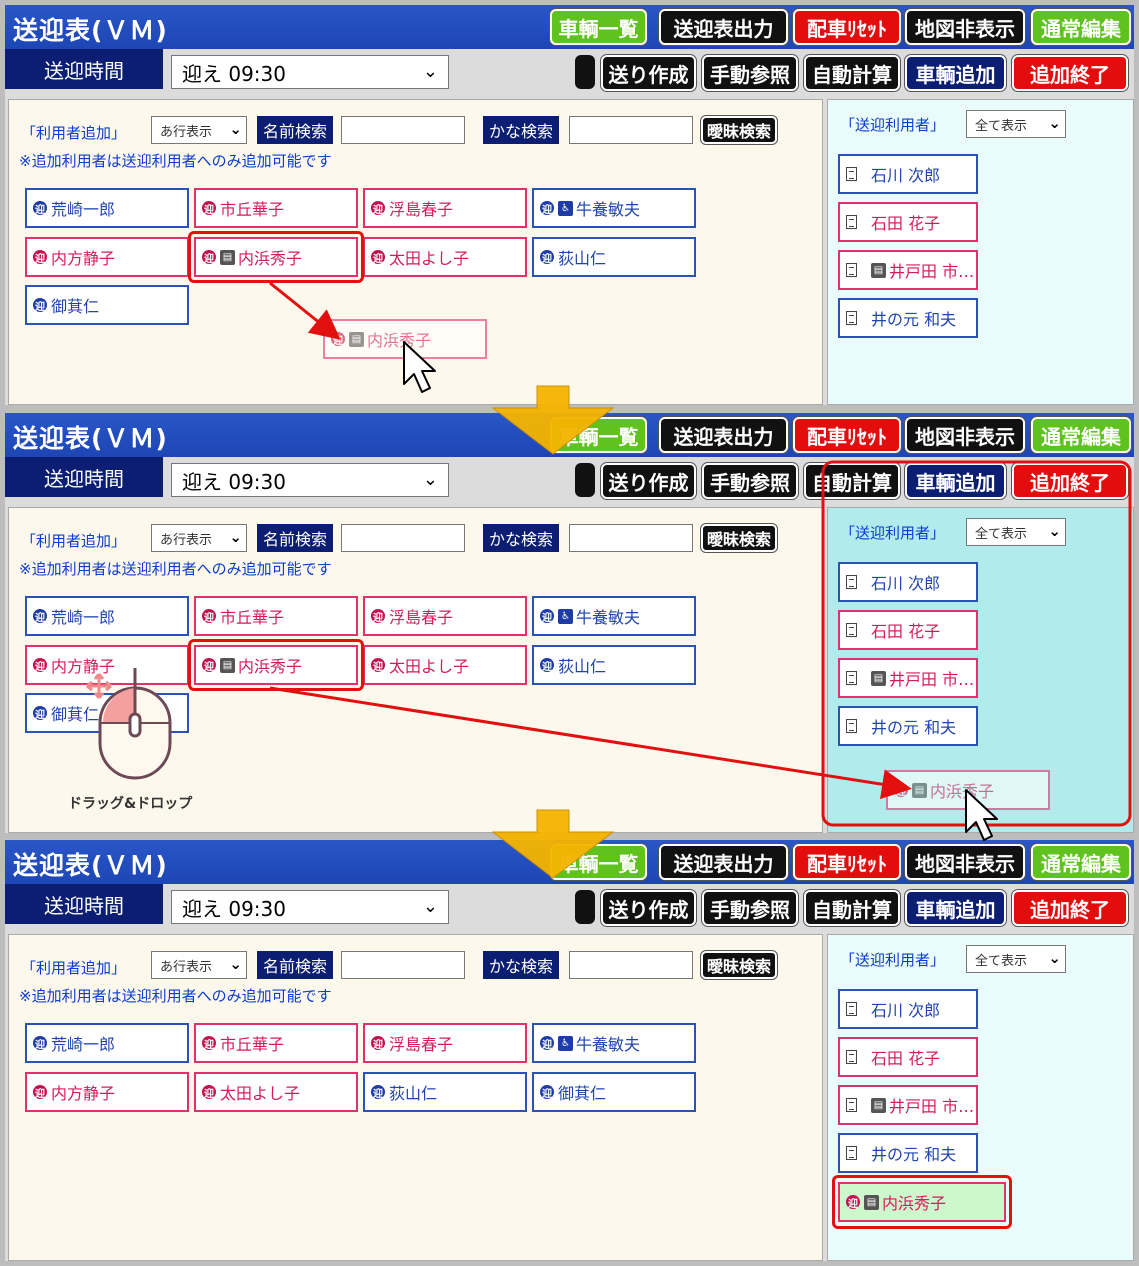 The image size is (1139, 1266). What do you see at coordinates (405, 339) in the screenshot?
I see `dragging-card-ghost: 迎 ▤ 内浜秀子` at bounding box center [405, 339].